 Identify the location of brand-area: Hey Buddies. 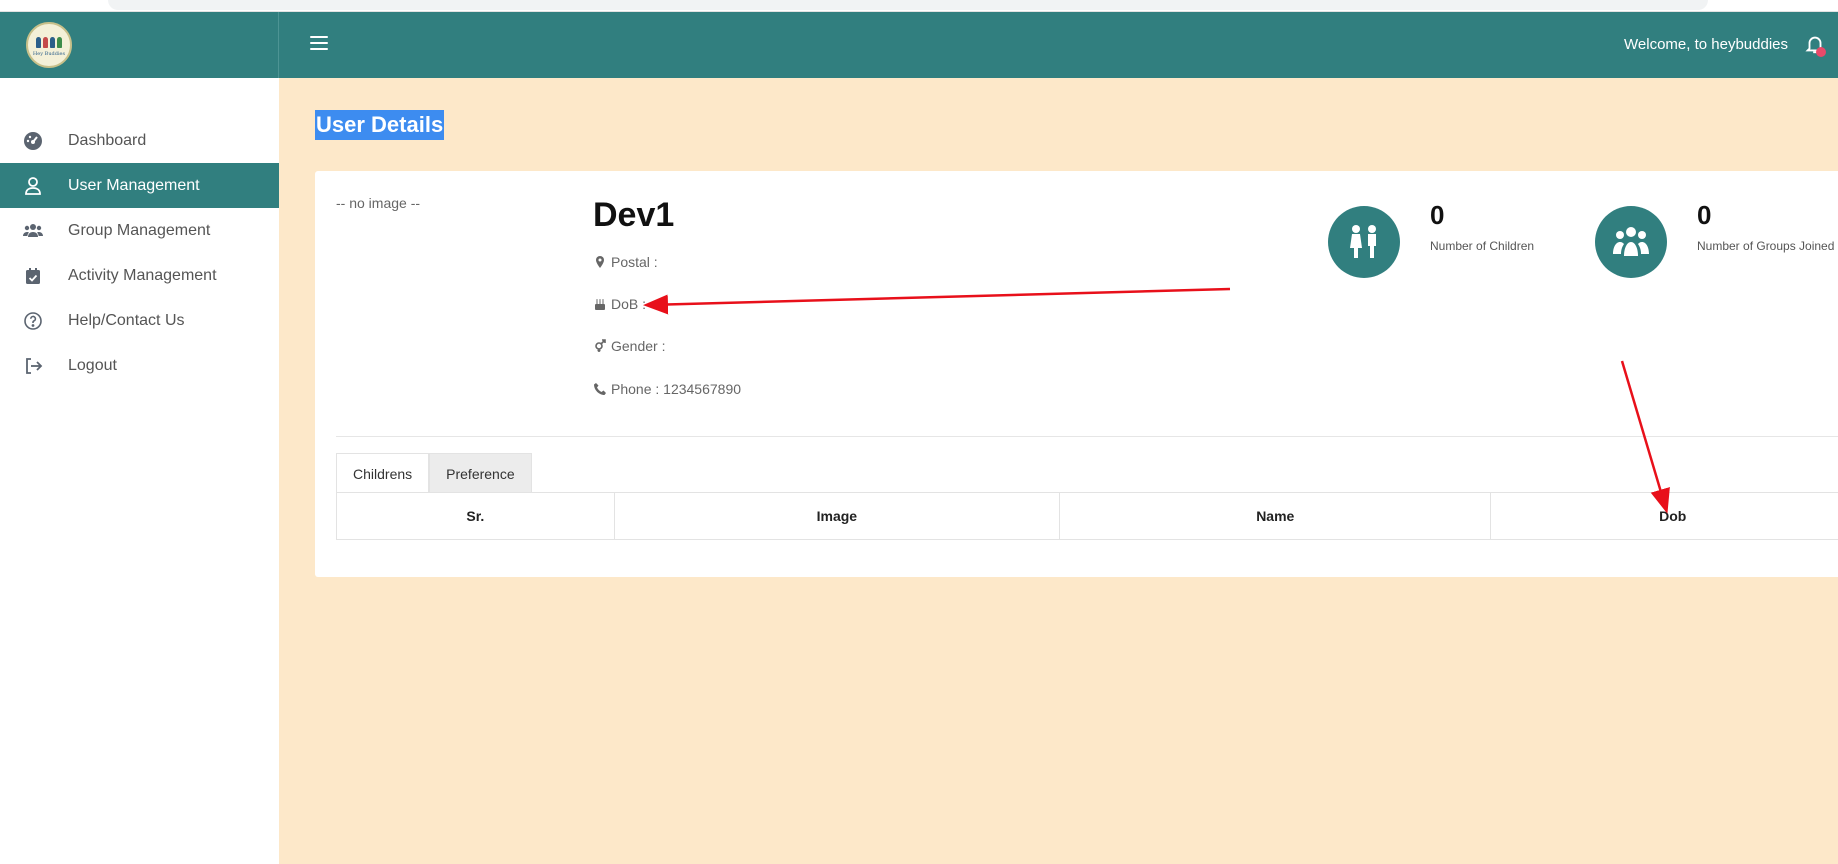
(139, 45).